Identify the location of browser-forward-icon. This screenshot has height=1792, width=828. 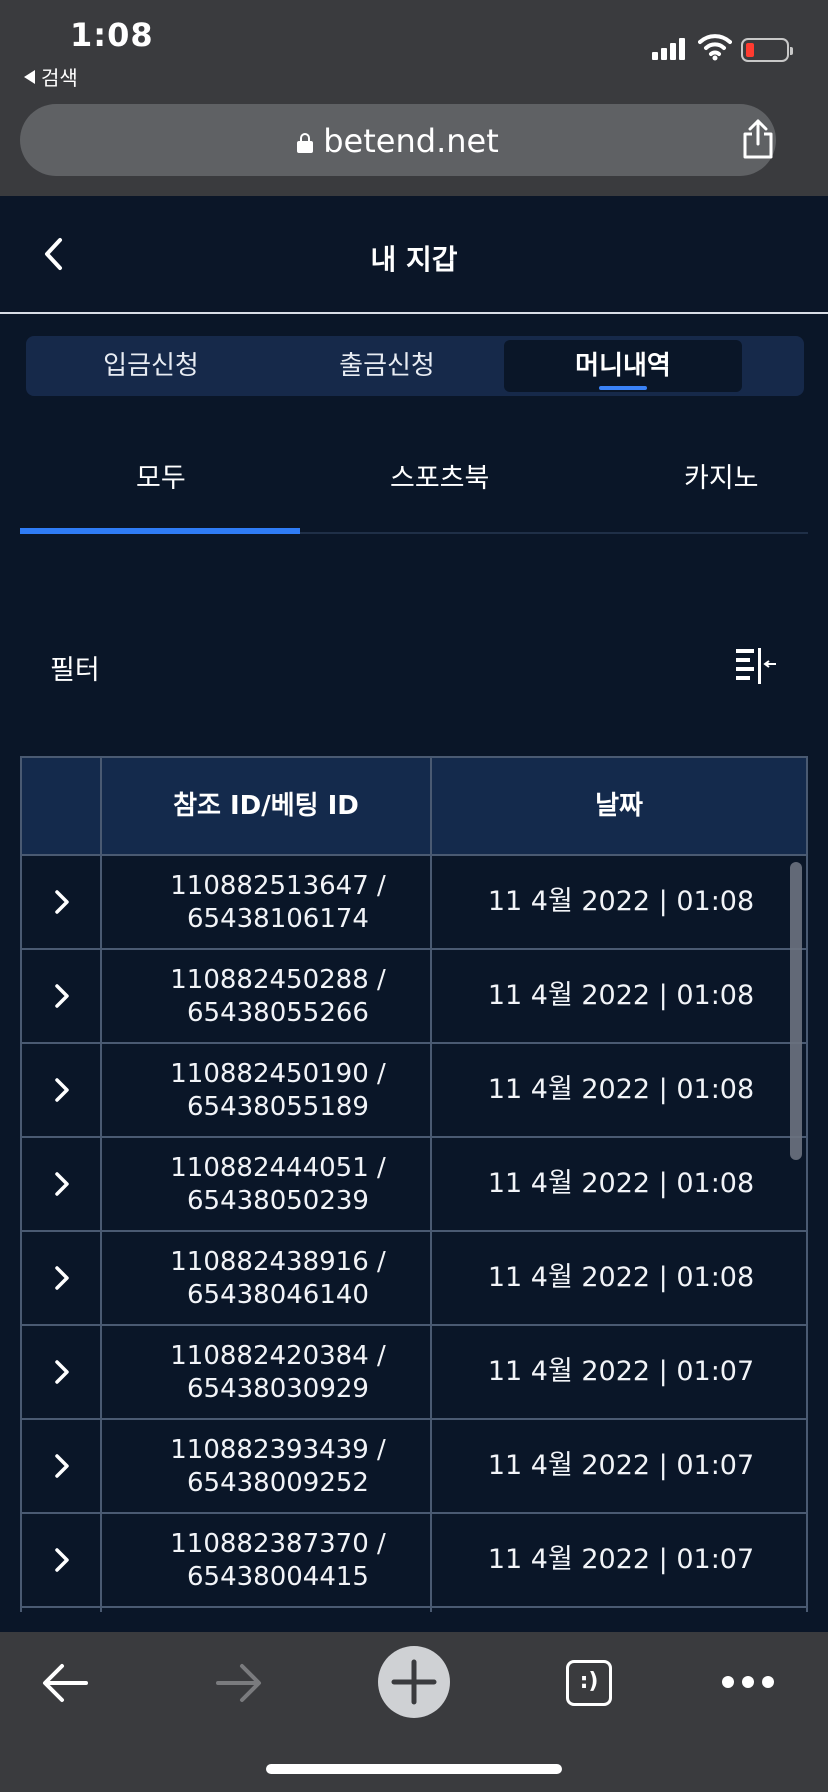
(239, 1683).